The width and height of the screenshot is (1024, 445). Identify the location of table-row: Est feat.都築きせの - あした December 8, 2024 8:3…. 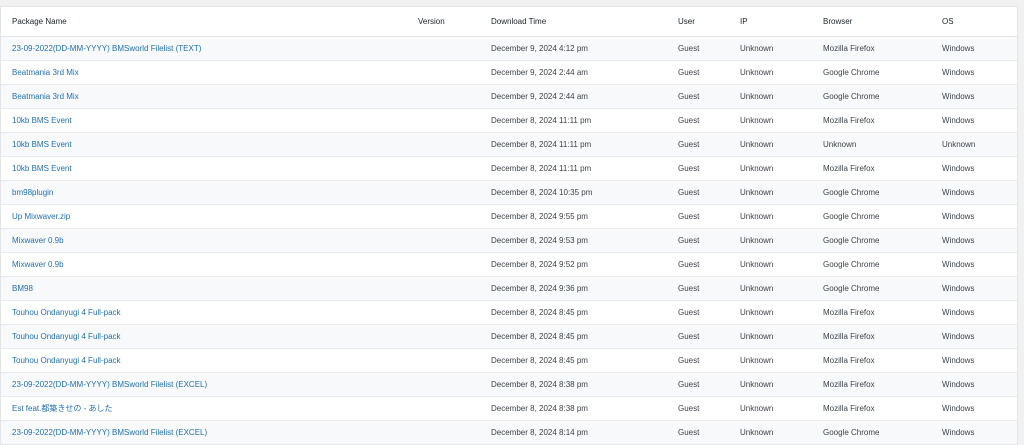
(509, 408).